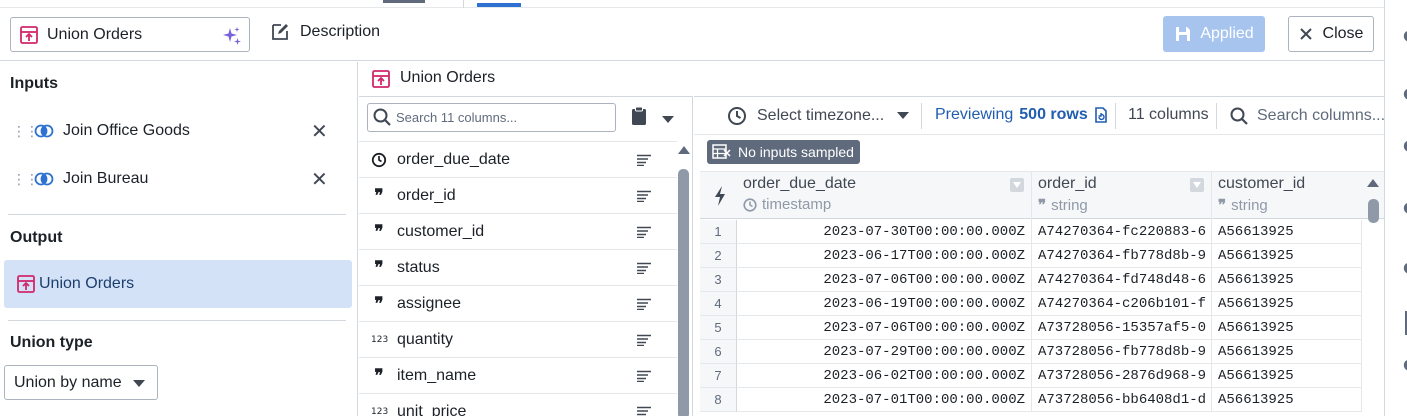 This screenshot has width=1407, height=416. Describe the element at coordinates (884, 196) in the screenshot. I see `column-header: order_due_date timestamp` at that location.